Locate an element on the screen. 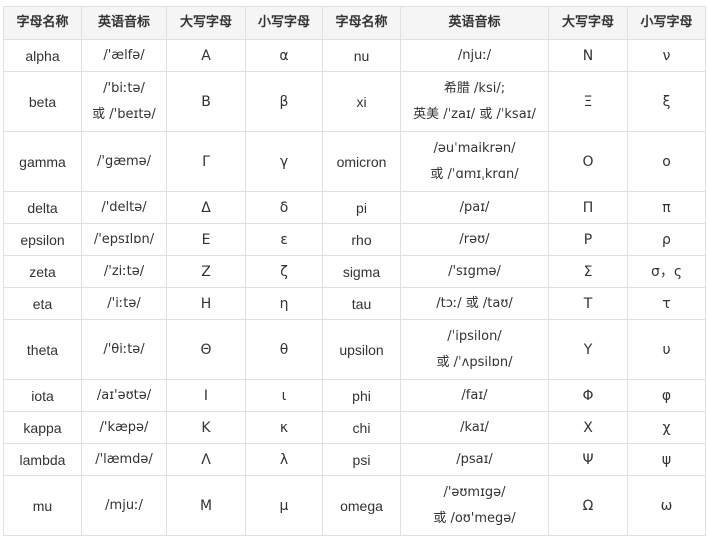 The width and height of the screenshot is (708, 545). ipa-cell: /paɪ/ is located at coordinates (474, 207).